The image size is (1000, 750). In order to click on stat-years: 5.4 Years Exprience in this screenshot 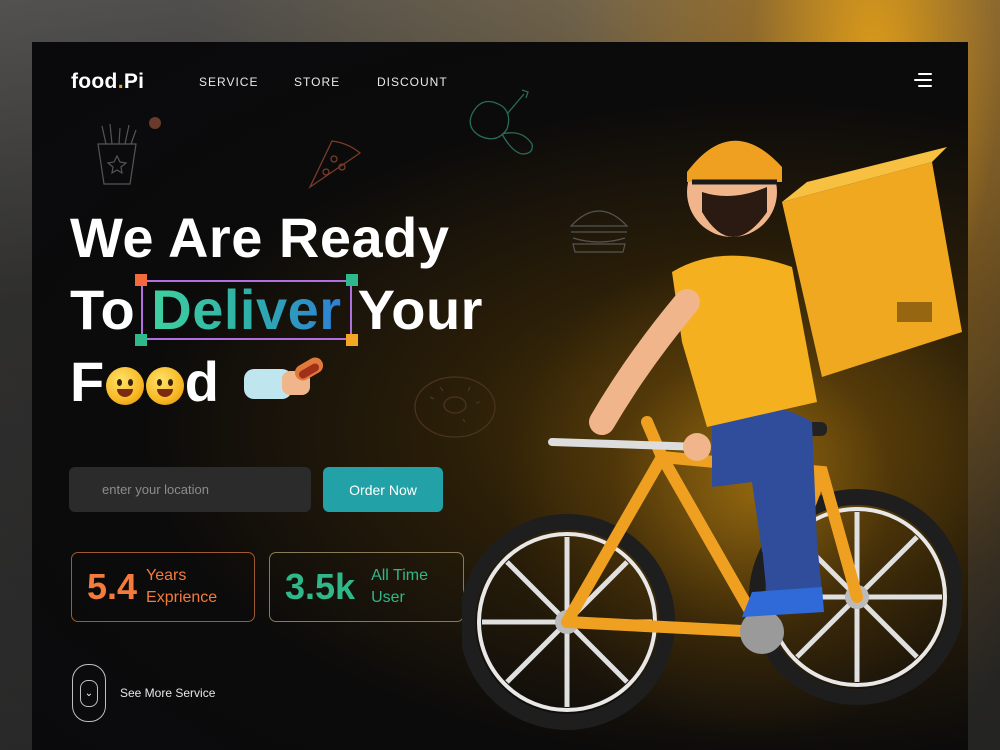, I will do `click(163, 587)`.